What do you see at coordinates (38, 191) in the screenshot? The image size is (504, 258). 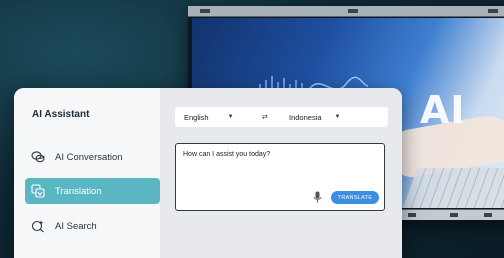 I see `translate-icon` at bounding box center [38, 191].